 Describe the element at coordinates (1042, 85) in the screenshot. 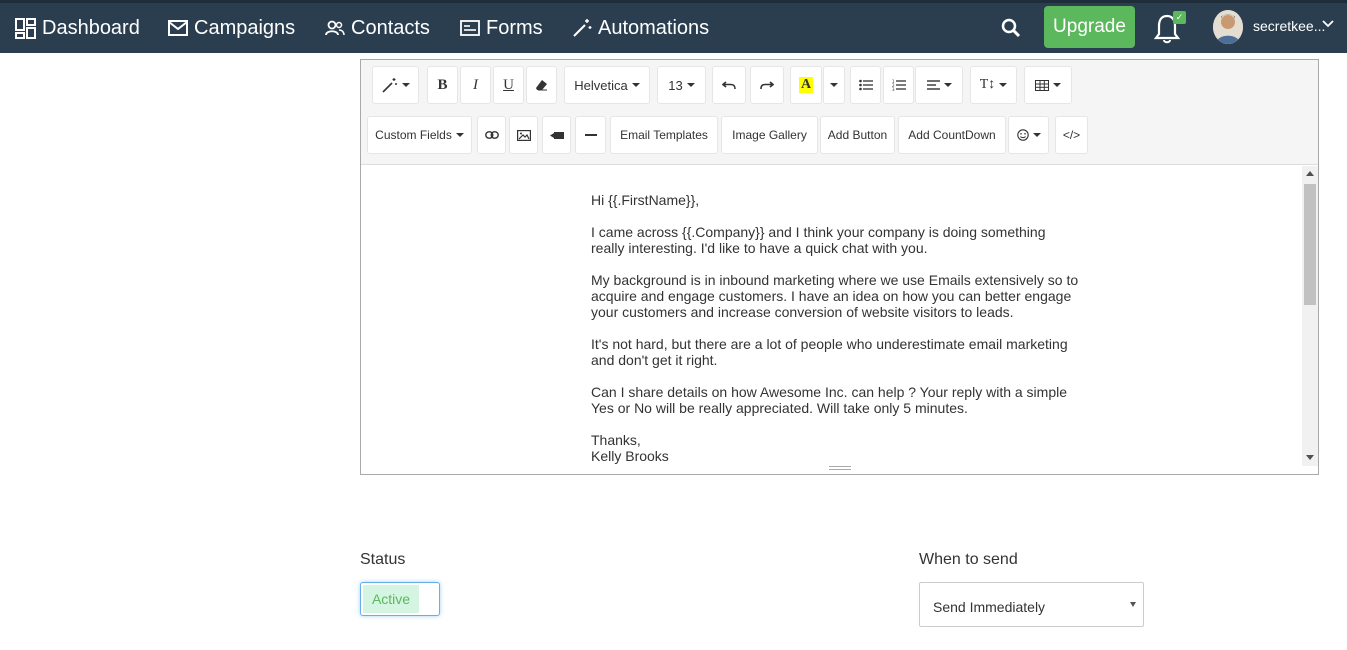

I see `table-icon` at that location.